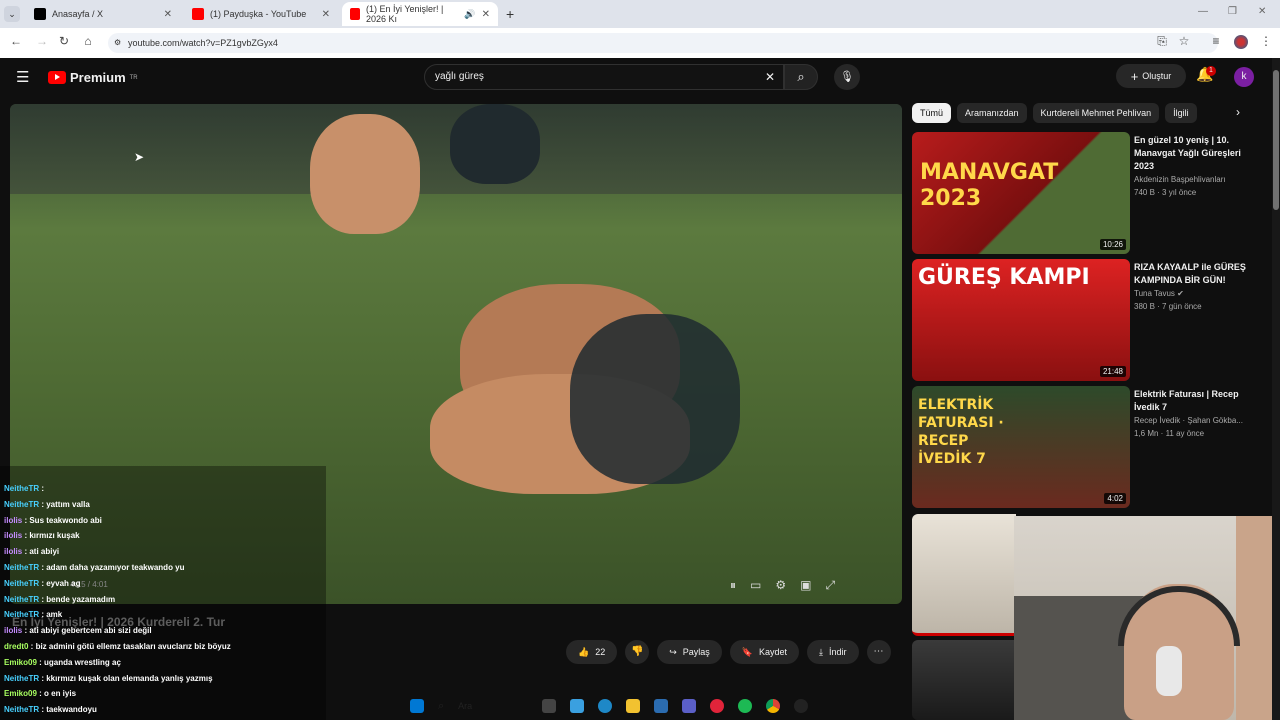  Describe the element at coordinates (801, 77) in the screenshot. I see `search-button: ⌕` at that location.